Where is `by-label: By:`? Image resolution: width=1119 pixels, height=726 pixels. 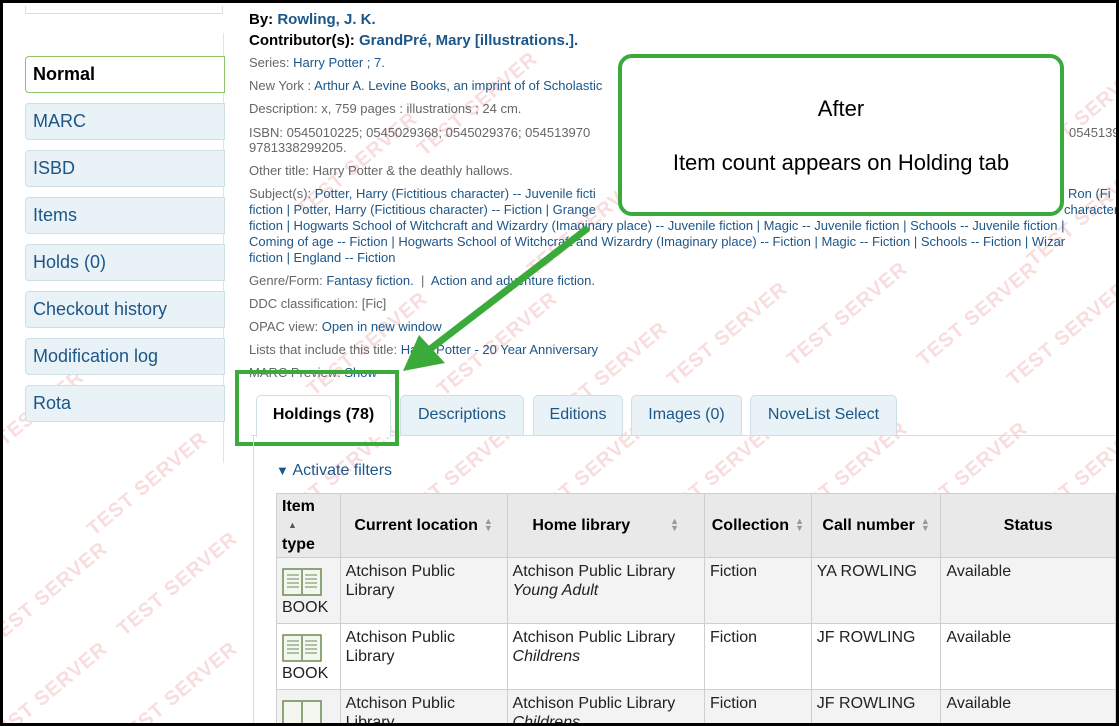 by-label: By: is located at coordinates (261, 19).